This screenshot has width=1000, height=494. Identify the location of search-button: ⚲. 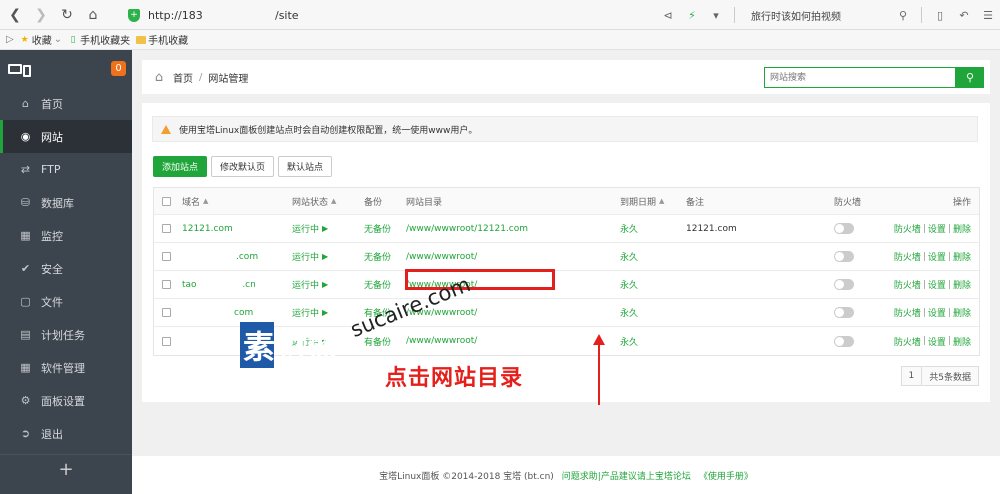
(970, 77).